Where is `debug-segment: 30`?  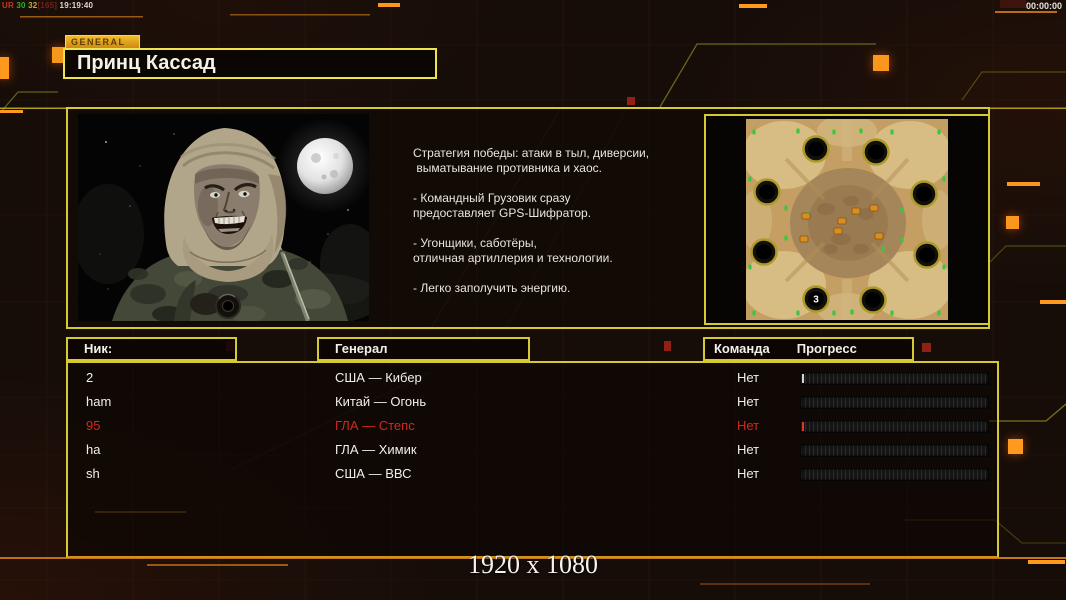 debug-segment: 30 is located at coordinates (19, 5).